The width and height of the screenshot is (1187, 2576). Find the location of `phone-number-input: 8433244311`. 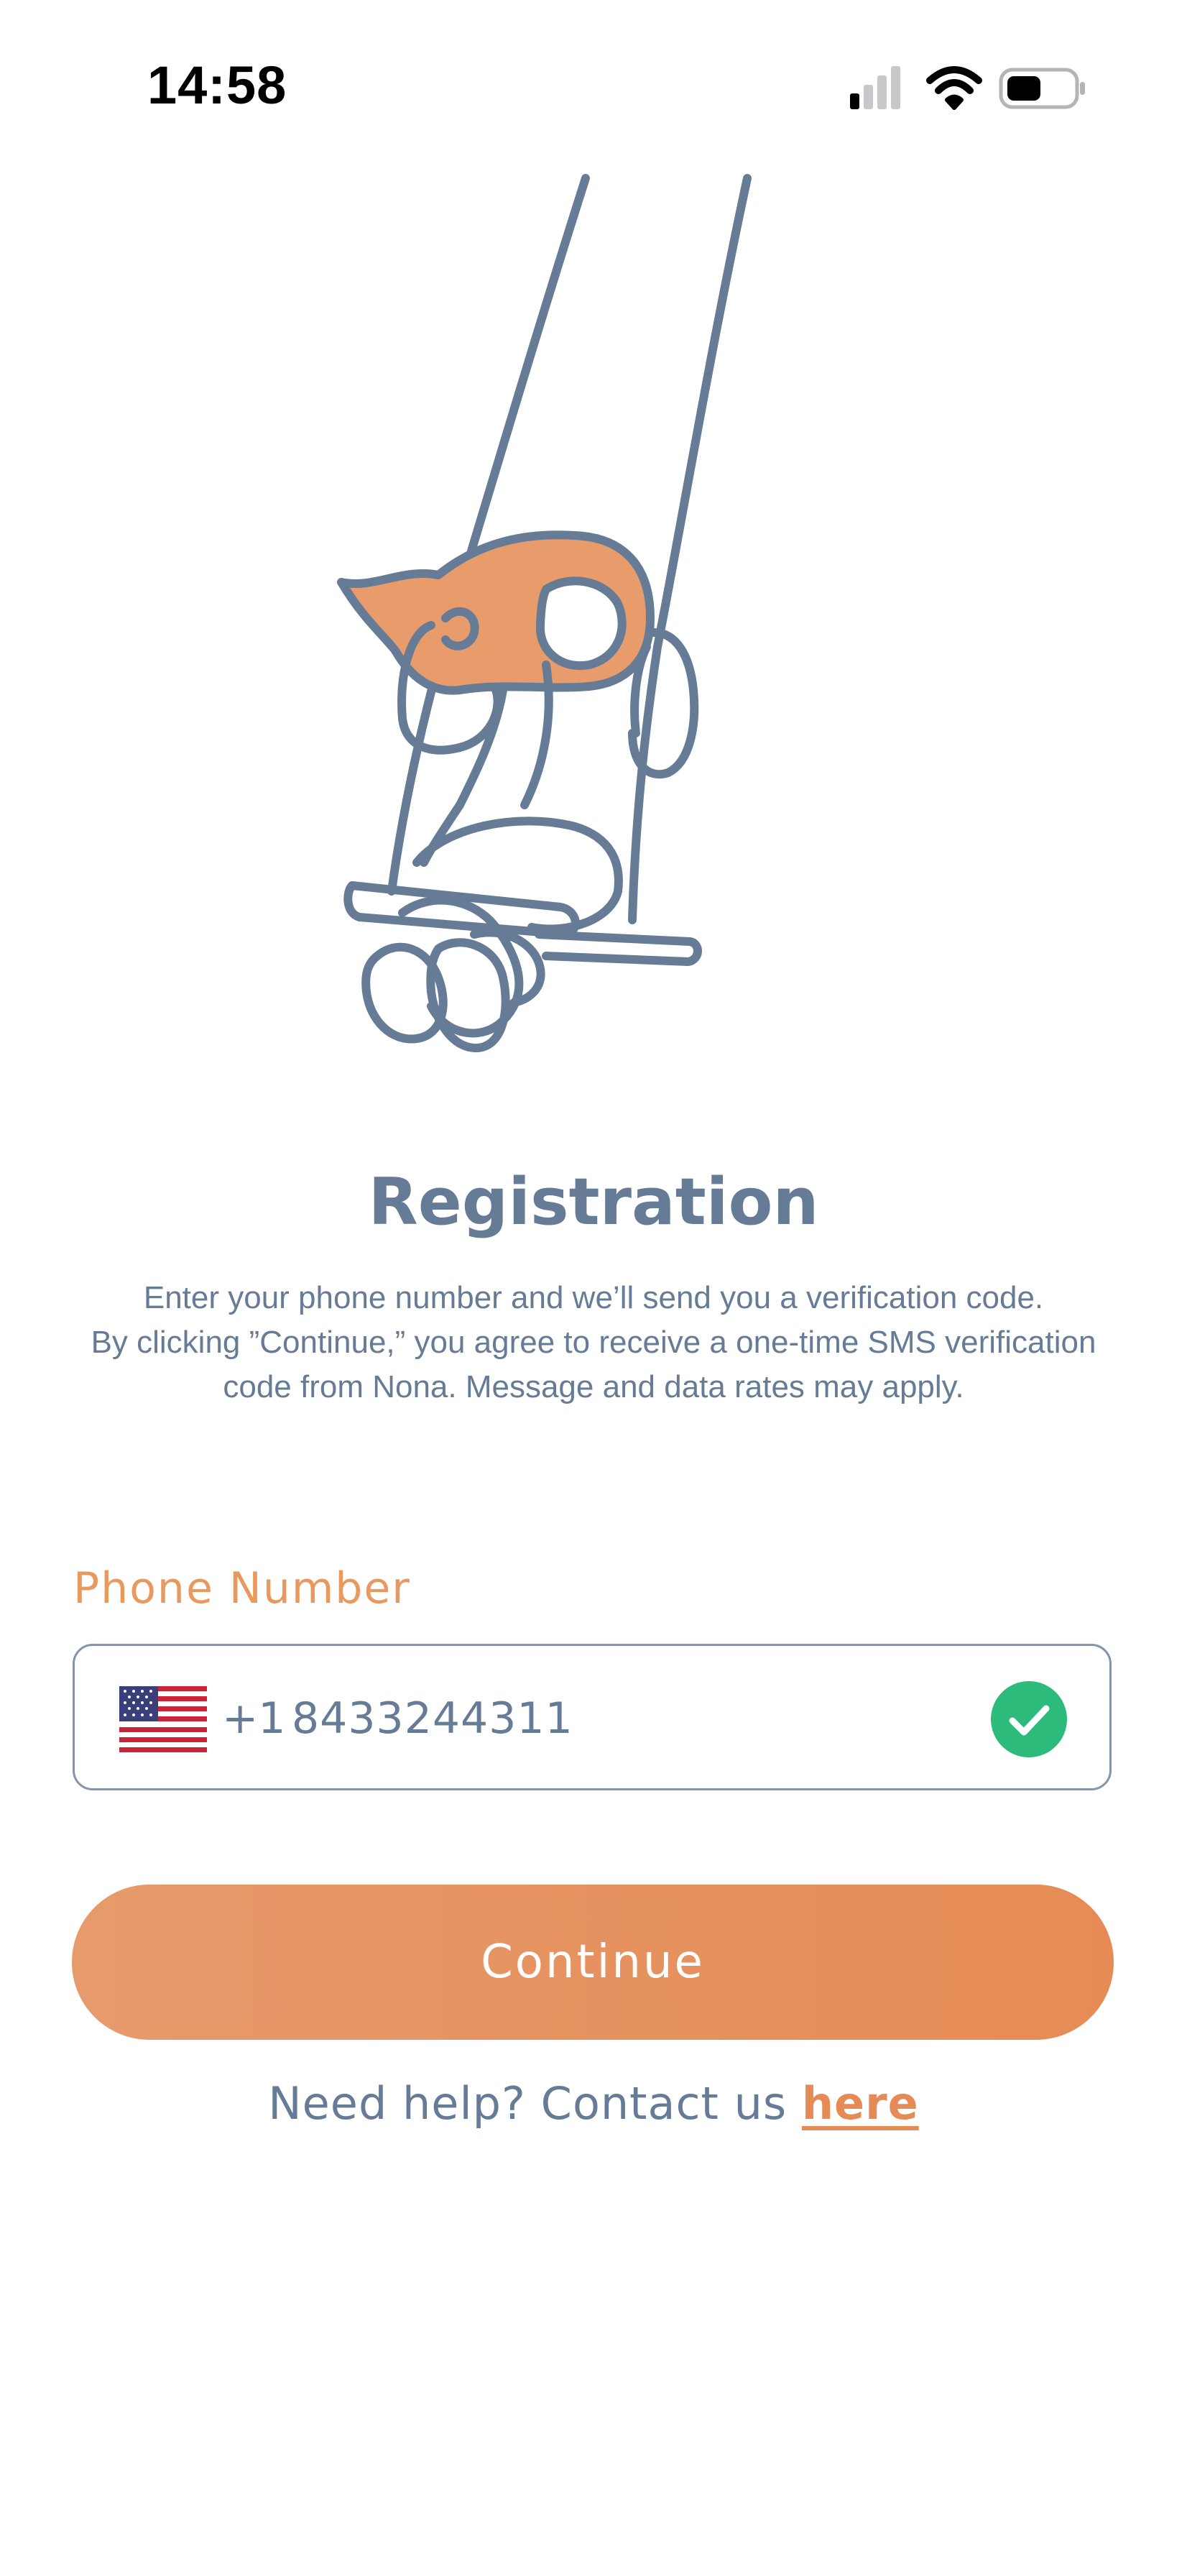

phone-number-input: 8433244311 is located at coordinates (432, 1718).